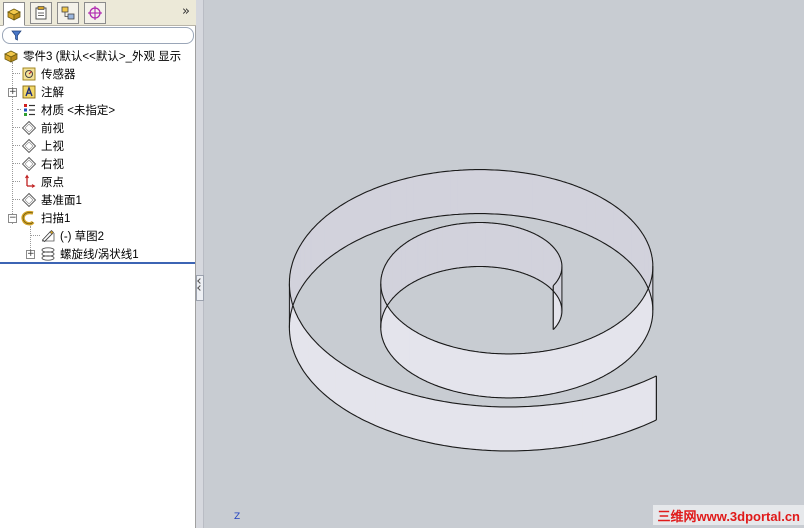  Describe the element at coordinates (30, 254) in the screenshot. I see `expand-helix-toggle: +` at that location.